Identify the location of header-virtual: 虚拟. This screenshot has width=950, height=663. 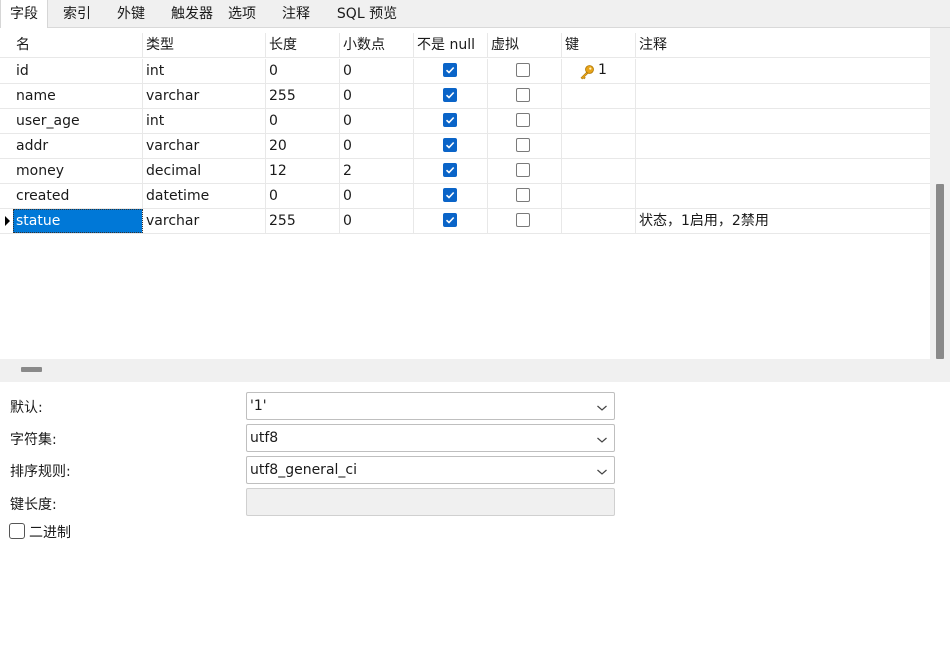
(525, 45).